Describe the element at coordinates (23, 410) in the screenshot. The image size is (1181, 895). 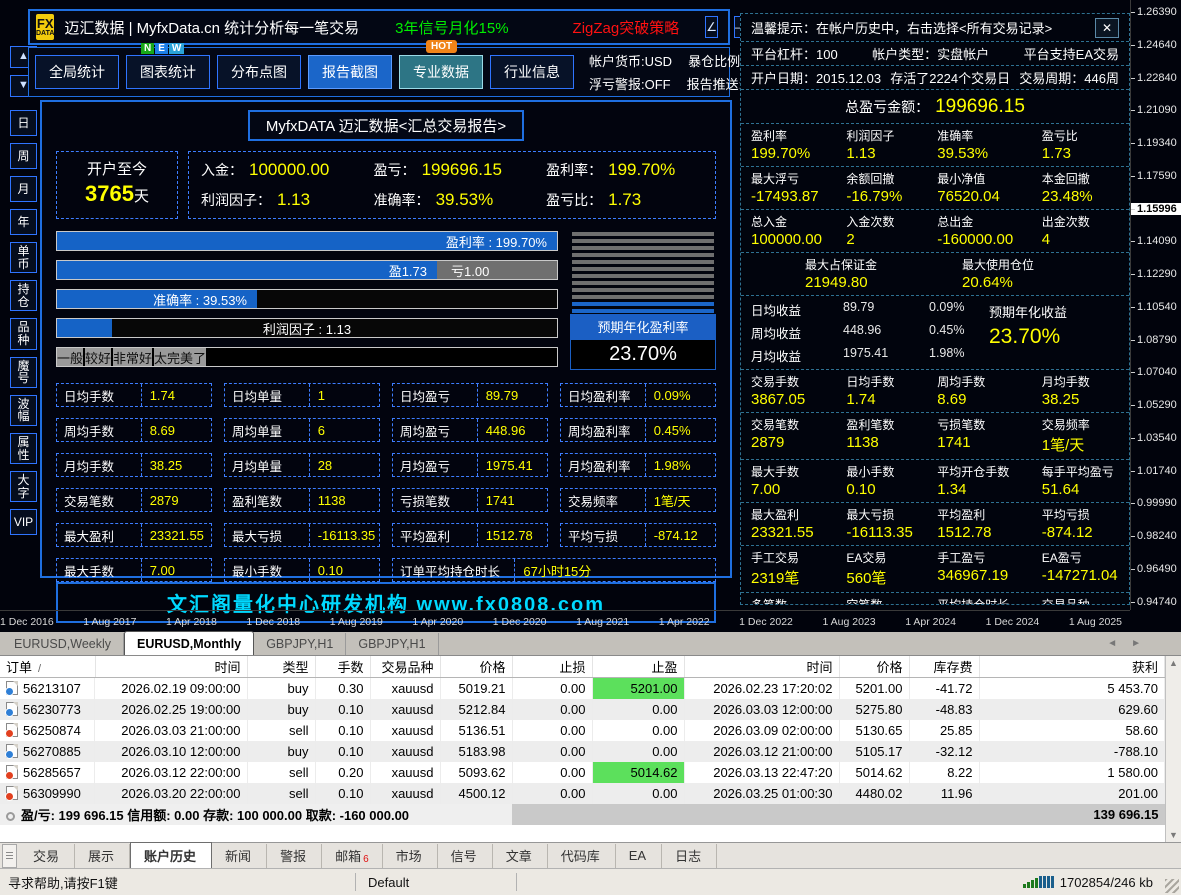
I see `sidebar-button: 波幅` at that location.